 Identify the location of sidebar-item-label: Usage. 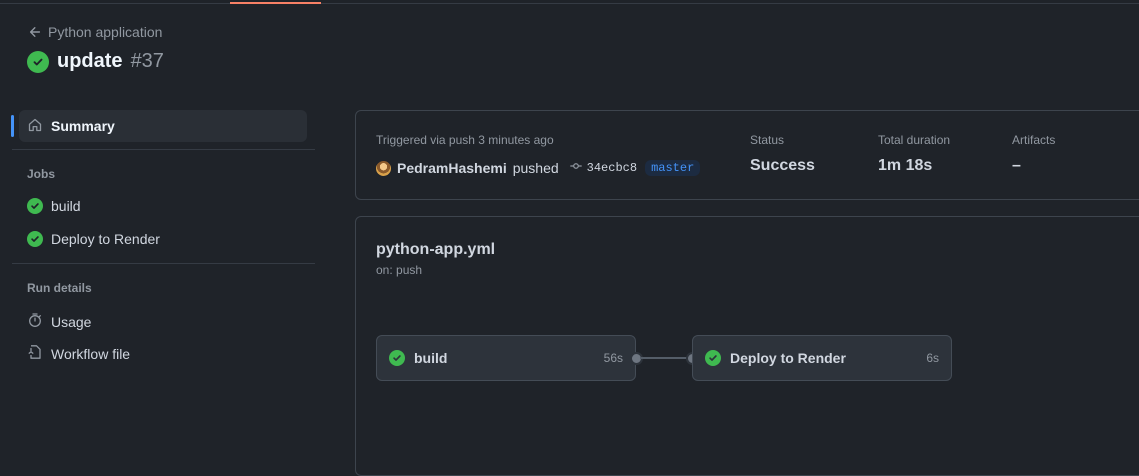
(71, 321).